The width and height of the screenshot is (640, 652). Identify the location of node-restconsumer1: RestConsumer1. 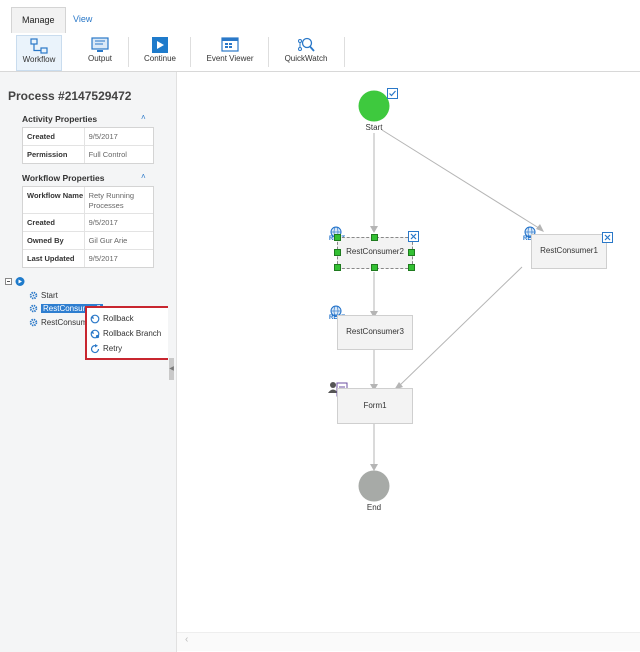
(569, 251).